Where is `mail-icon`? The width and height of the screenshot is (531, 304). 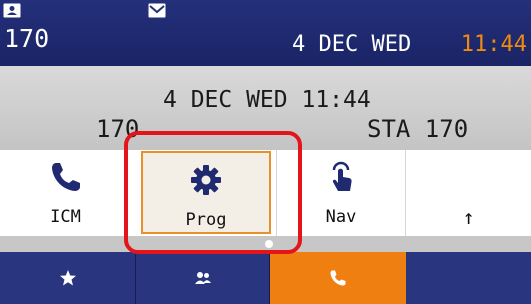
mail-icon is located at coordinates (157, 10).